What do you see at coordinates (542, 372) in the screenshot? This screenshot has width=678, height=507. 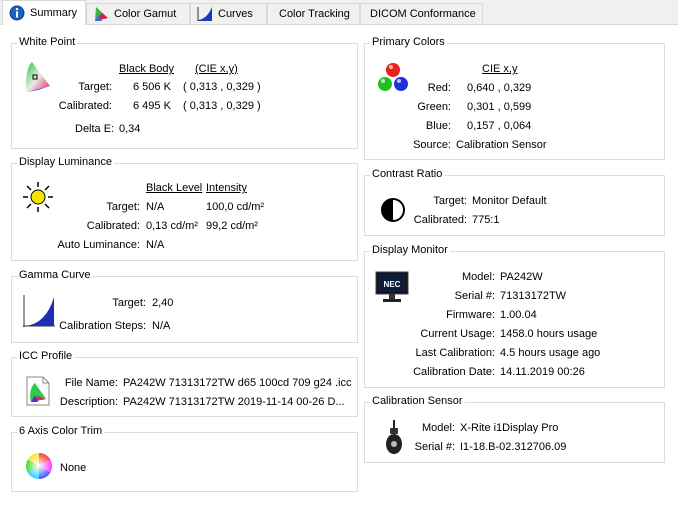 I see `calibration-date-value: 14.11.2019 00:26` at bounding box center [542, 372].